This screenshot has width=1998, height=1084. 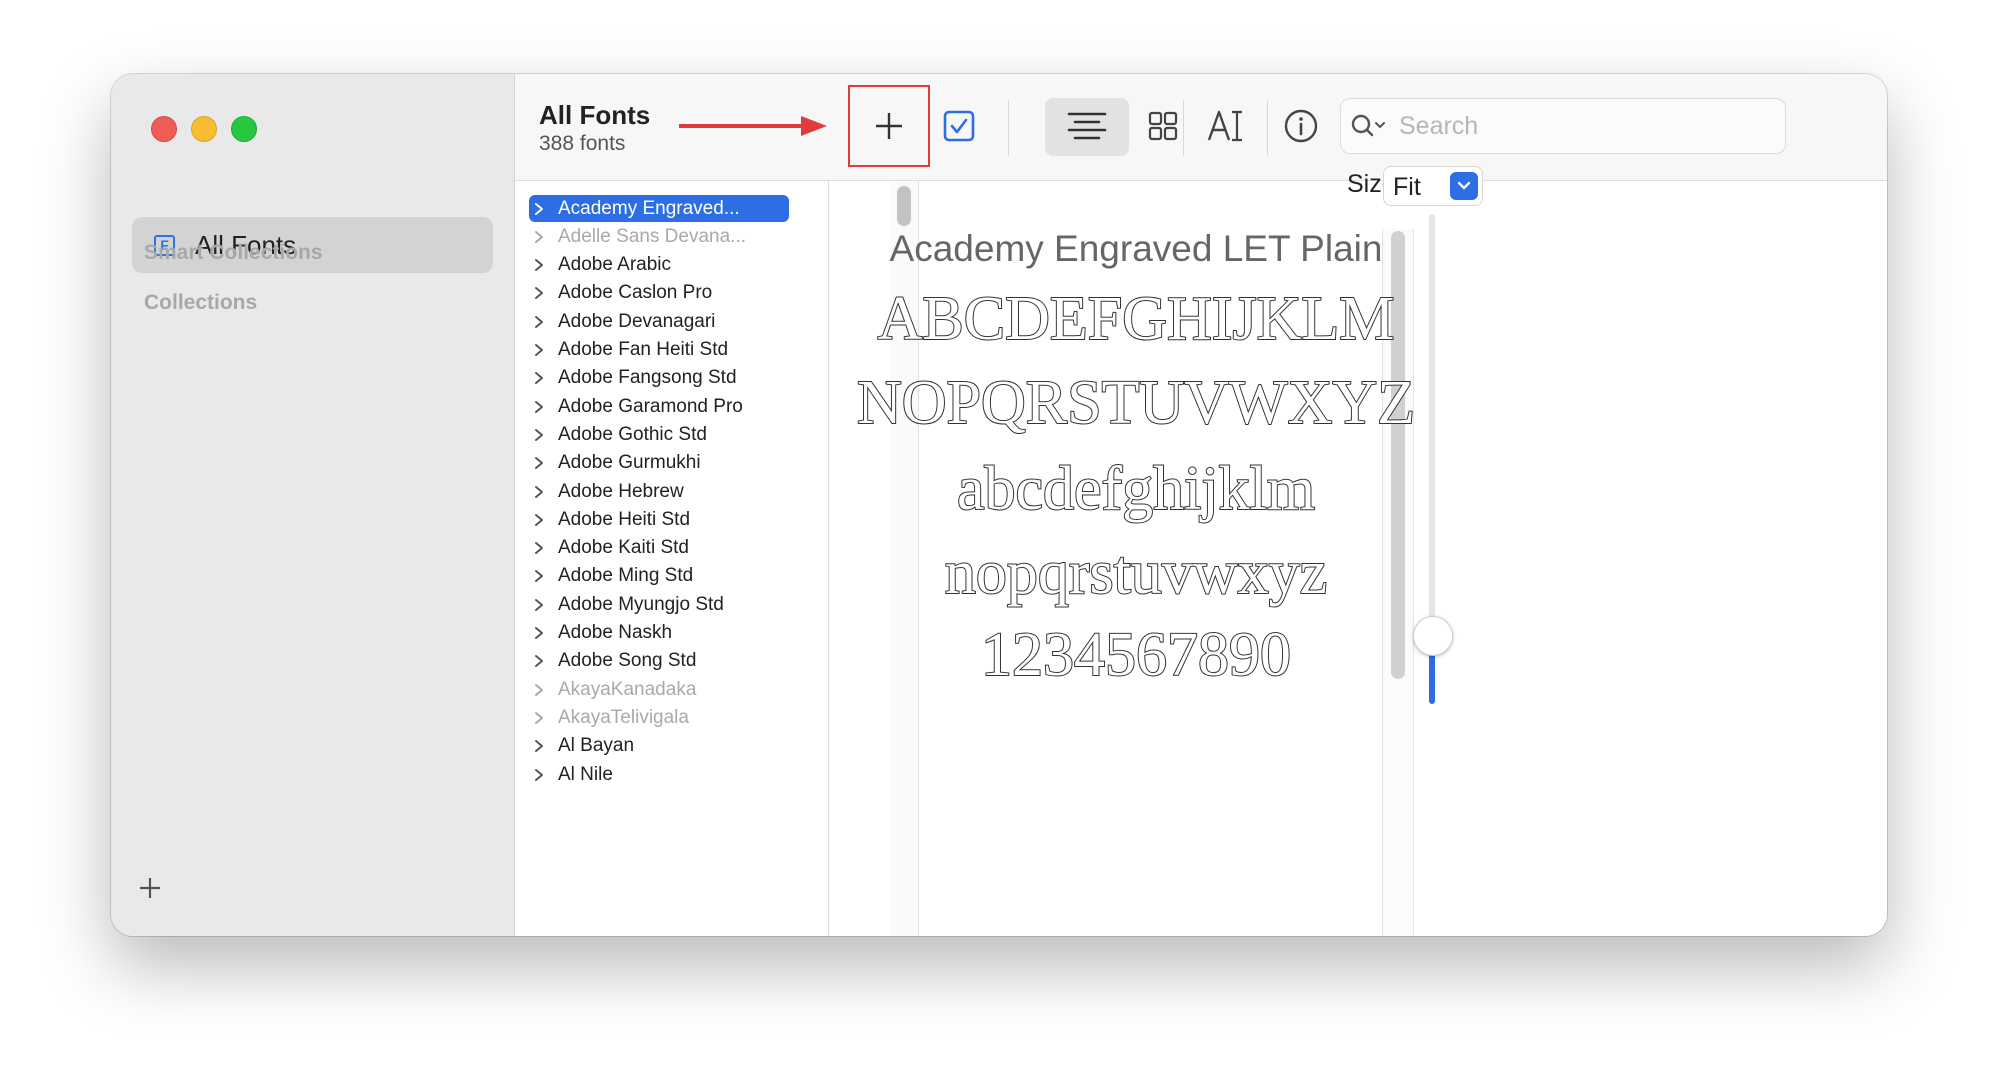 What do you see at coordinates (1136, 489) in the screenshot?
I see `preview-lowercase-1: abcdefghijklm` at bounding box center [1136, 489].